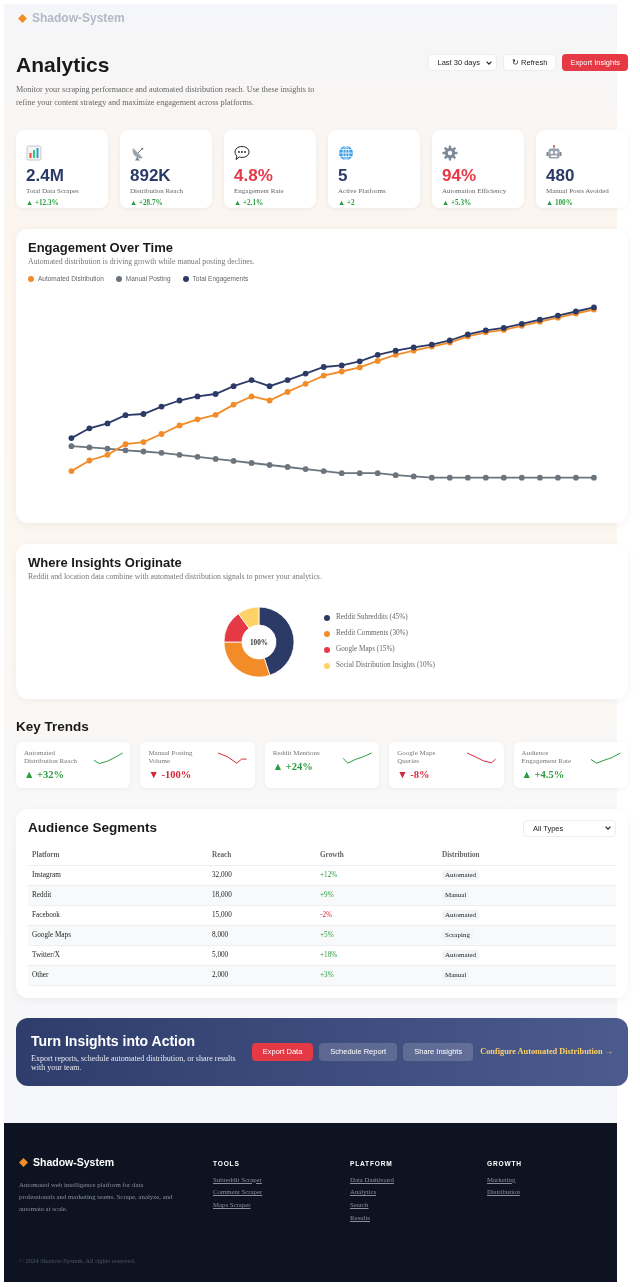 The width and height of the screenshot is (640, 1287). Describe the element at coordinates (254, 176) in the screenshot. I see `stat-value: 4.8%` at that location.